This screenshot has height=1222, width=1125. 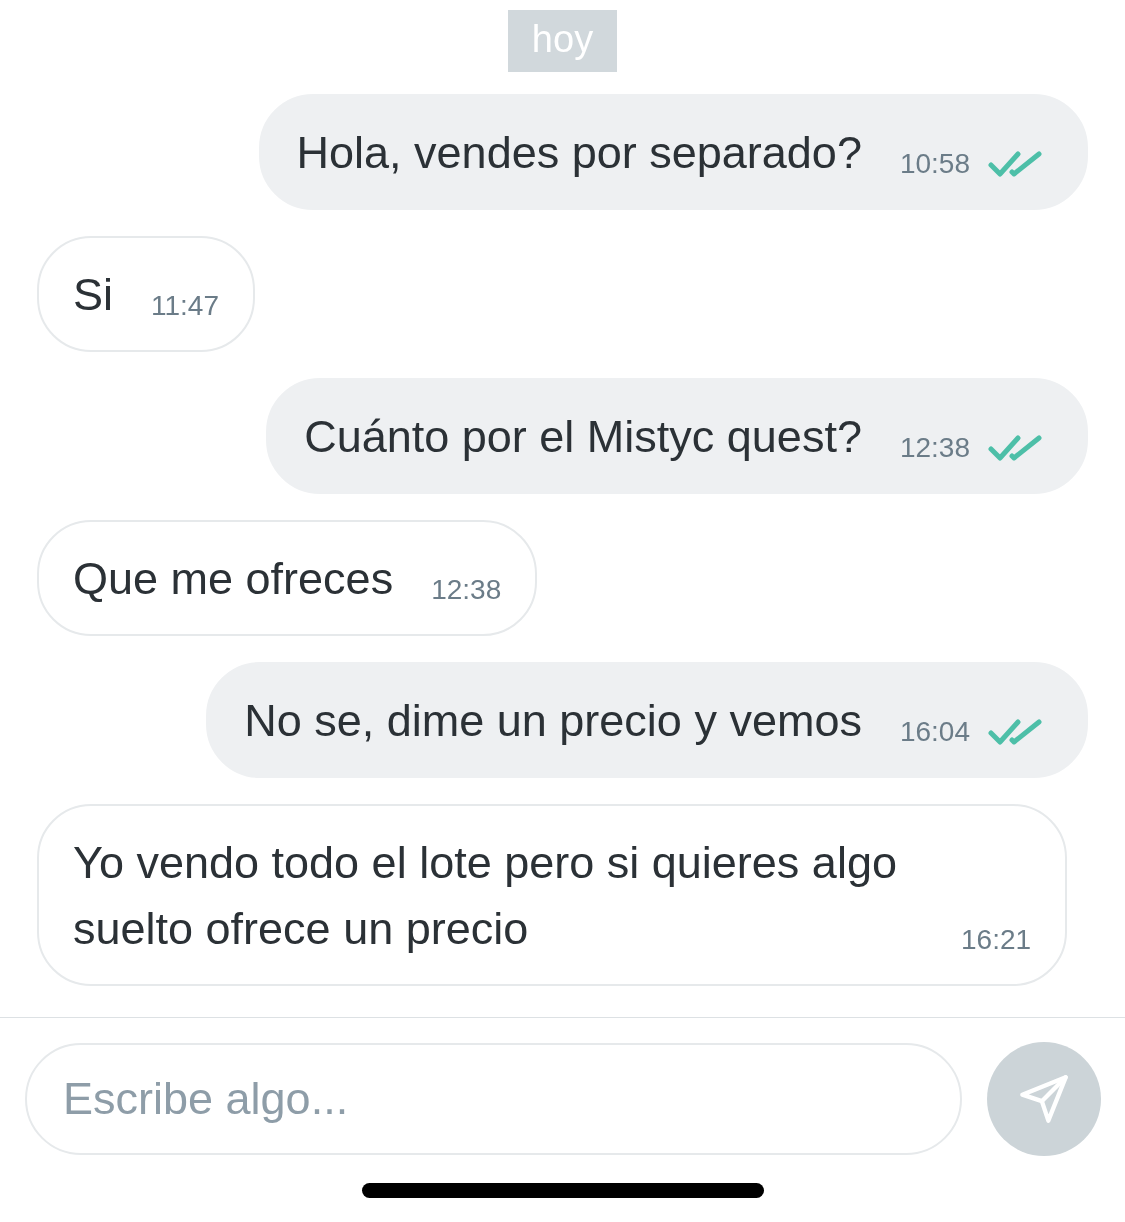 What do you see at coordinates (579, 153) in the screenshot?
I see `message-text: Hola, vendes por separado?` at bounding box center [579, 153].